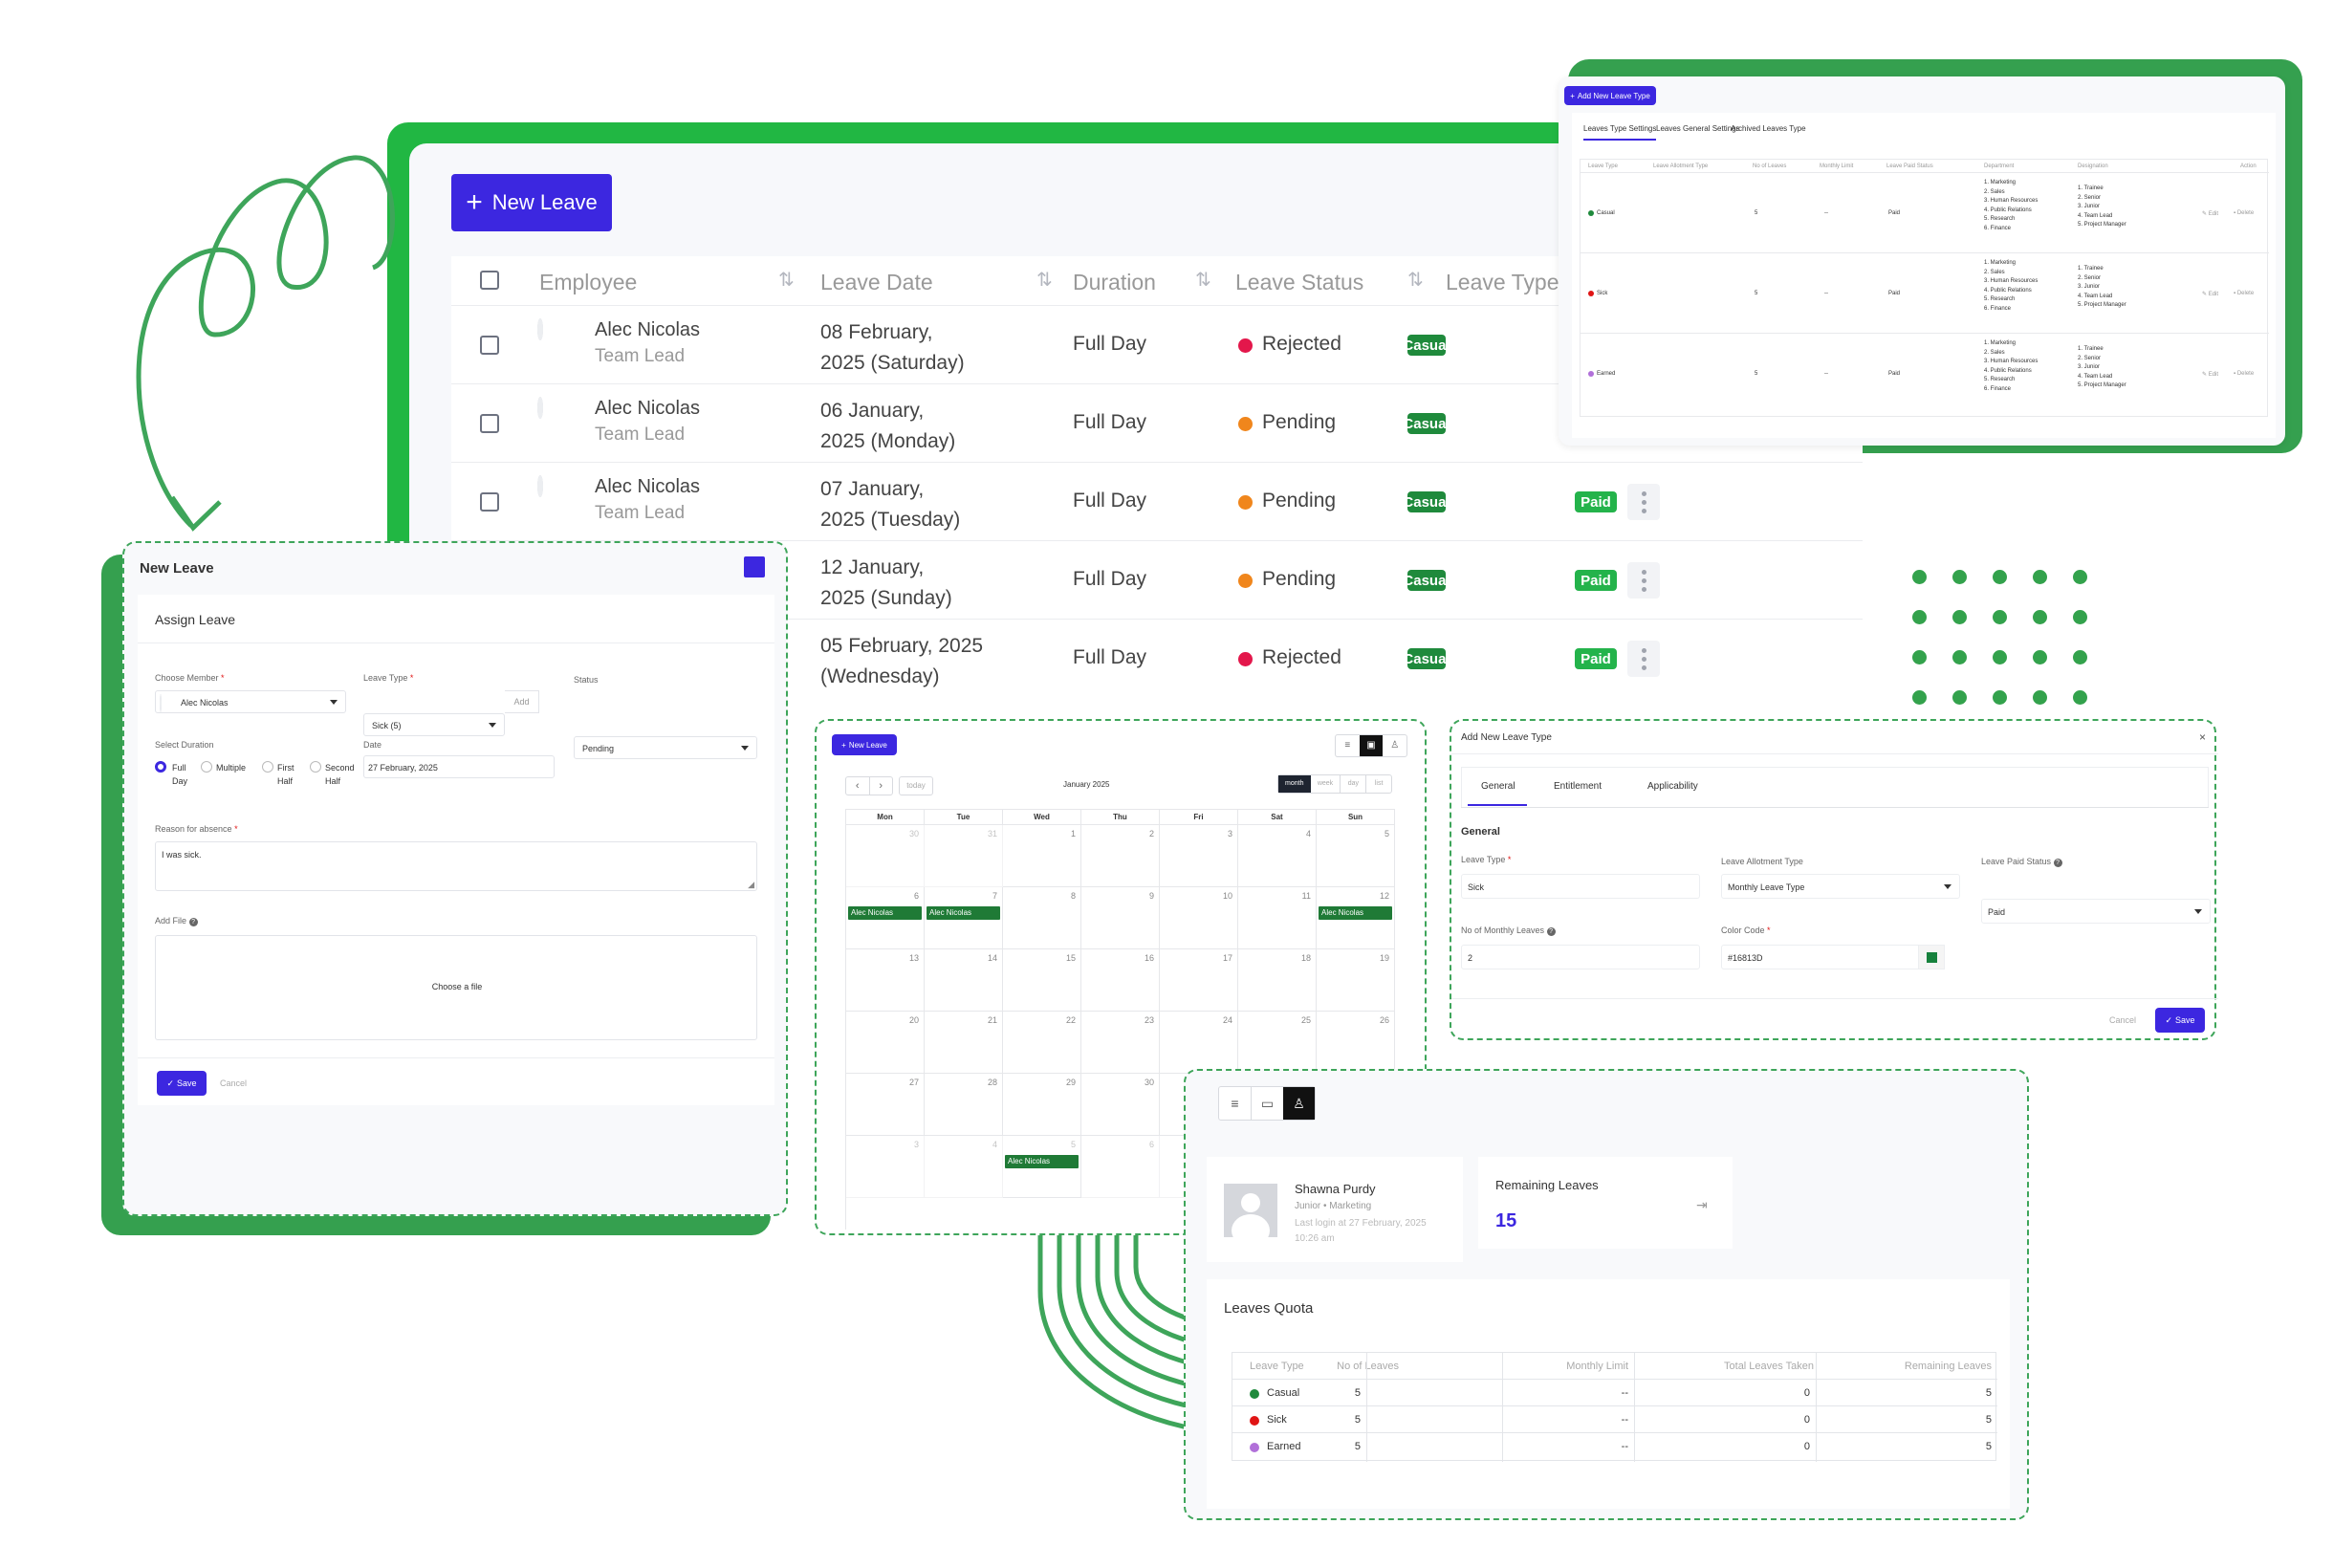 Image resolution: width=2333 pixels, height=1568 pixels. I want to click on calendar-day: 31, so click(964, 856).